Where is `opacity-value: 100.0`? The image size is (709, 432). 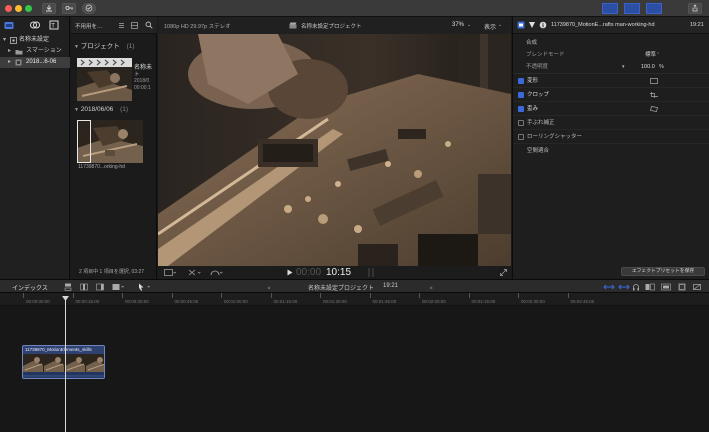
opacity-value: 100.0 is located at coordinates (648, 67).